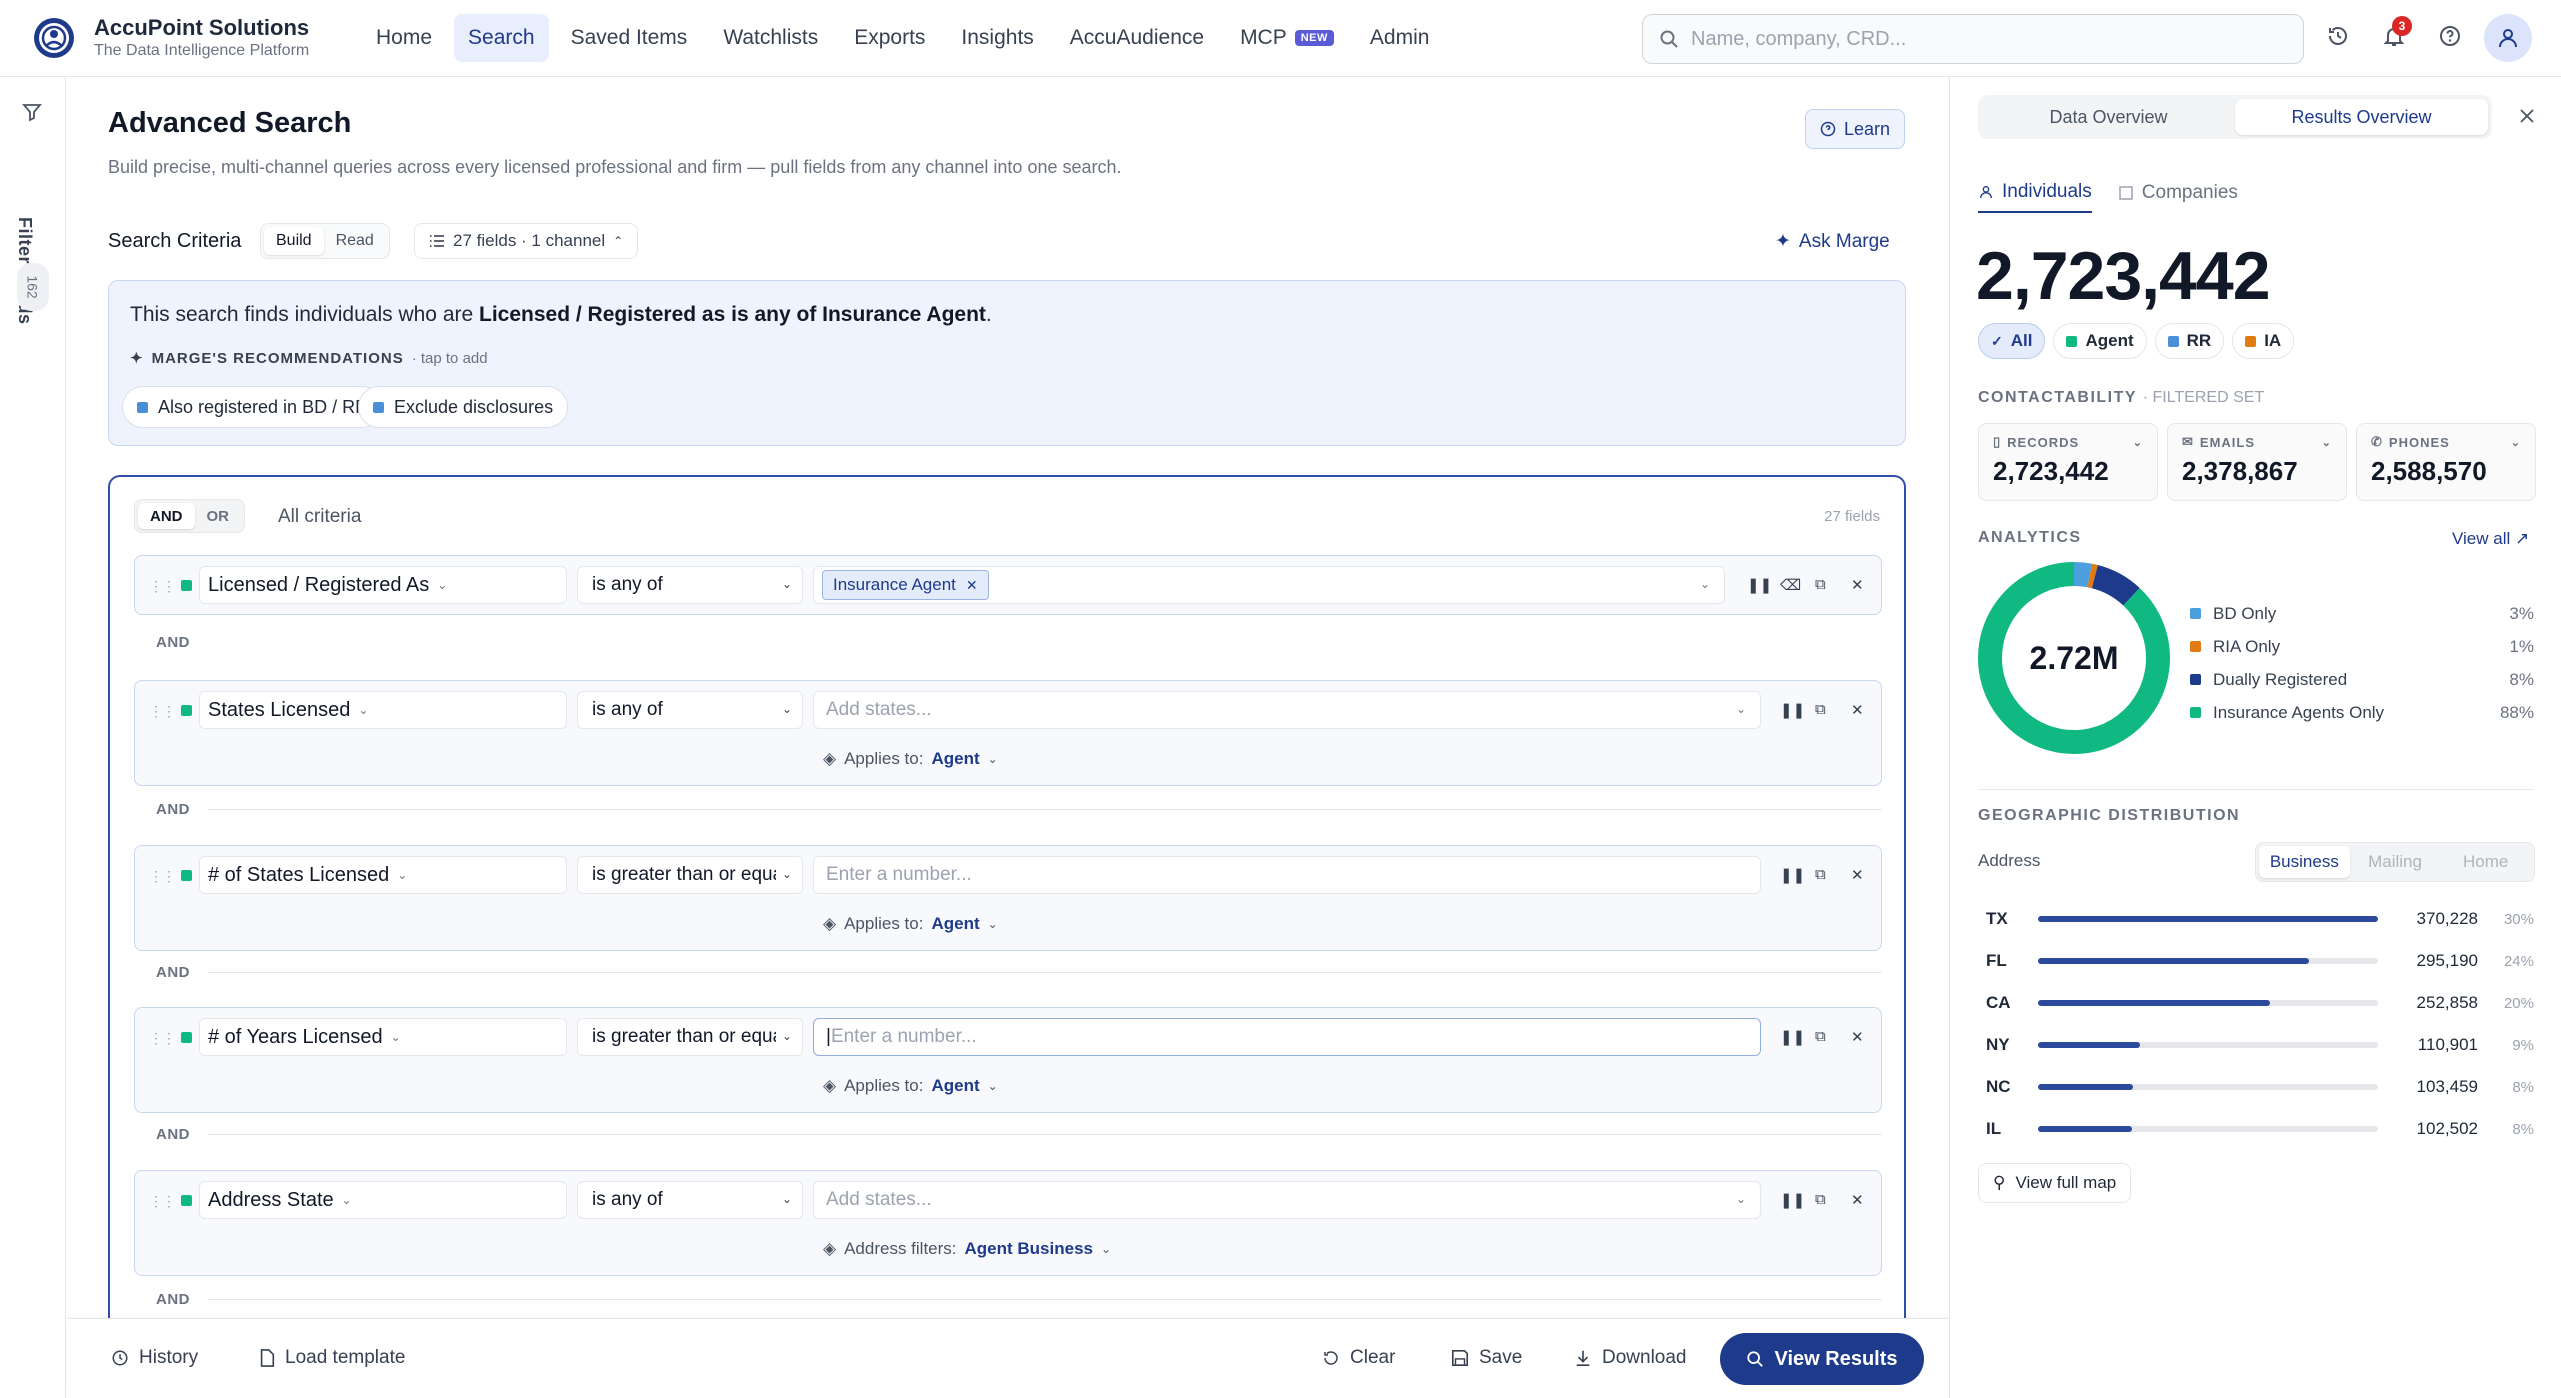 The image size is (2561, 1398). Describe the element at coordinates (154, 1358) in the screenshot. I see `history-button: History` at that location.